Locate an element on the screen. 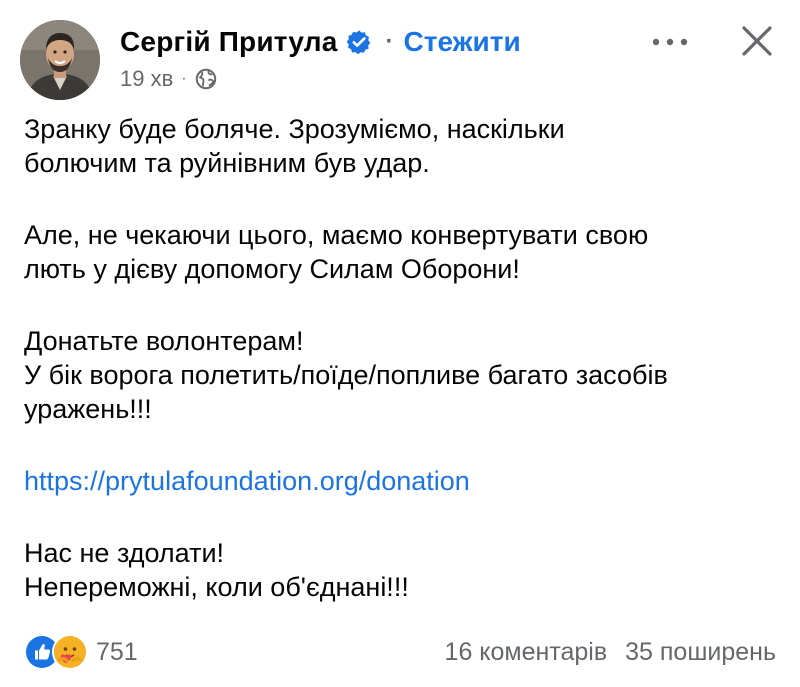 The width and height of the screenshot is (800, 687). post-timestamp: 19 хв is located at coordinates (146, 79).